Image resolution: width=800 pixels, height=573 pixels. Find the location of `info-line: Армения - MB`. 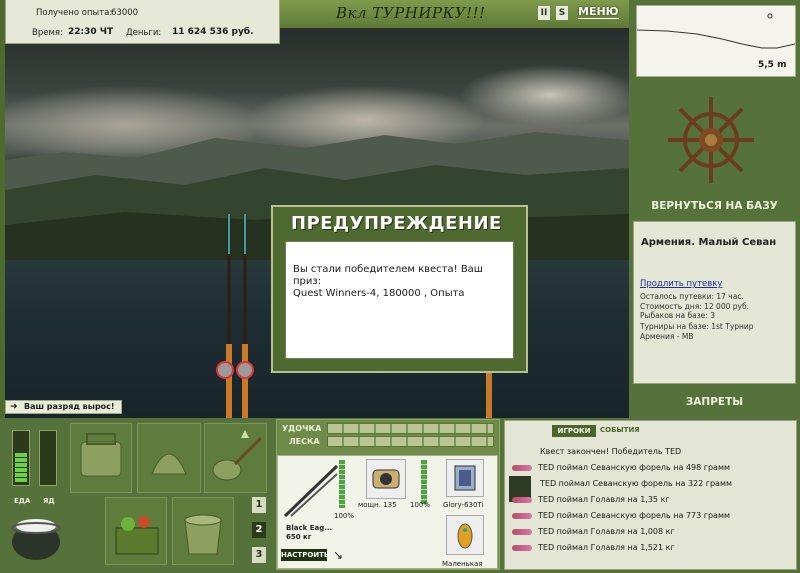

info-line: Армения - MB is located at coordinates (667, 336).